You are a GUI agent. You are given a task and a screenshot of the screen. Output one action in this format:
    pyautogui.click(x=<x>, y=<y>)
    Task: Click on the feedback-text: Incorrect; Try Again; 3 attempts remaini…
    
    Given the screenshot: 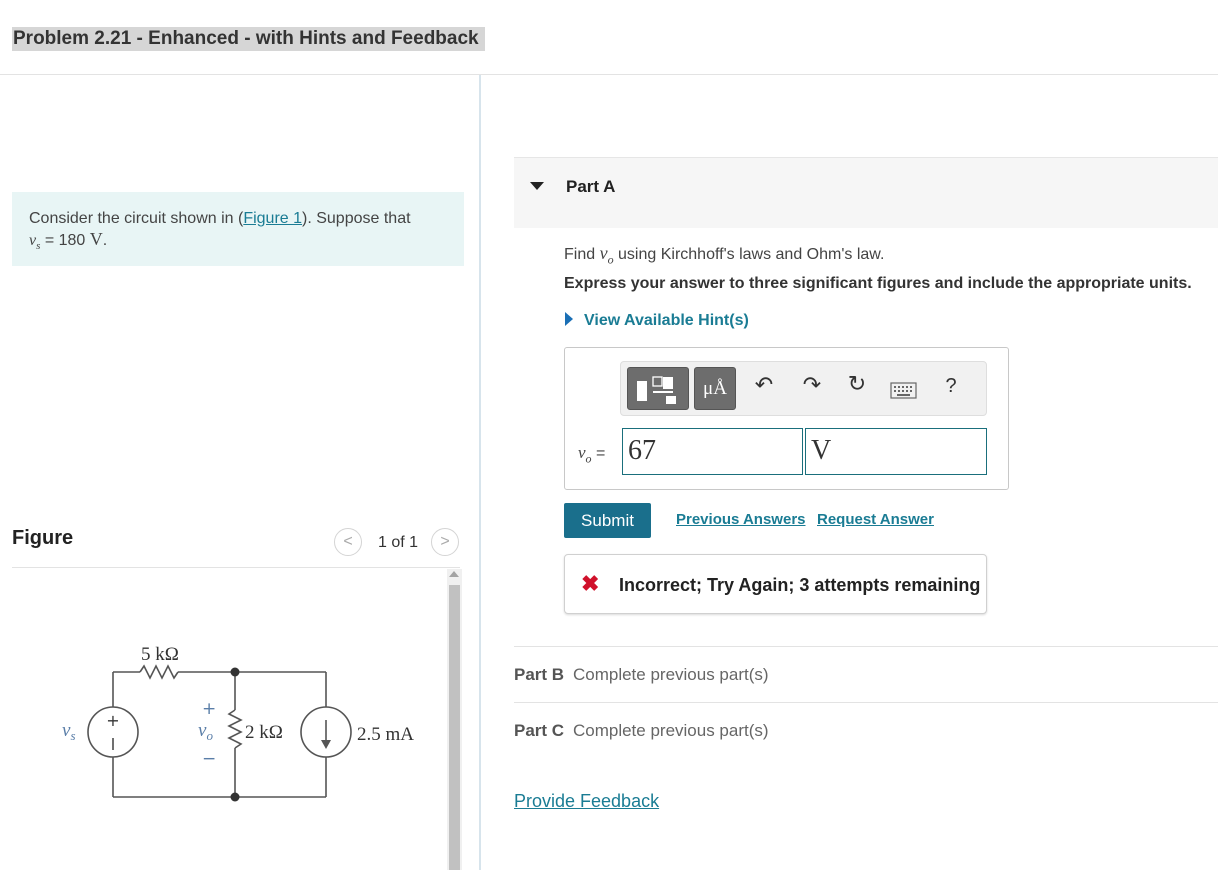 What is the action you would take?
    pyautogui.click(x=800, y=585)
    